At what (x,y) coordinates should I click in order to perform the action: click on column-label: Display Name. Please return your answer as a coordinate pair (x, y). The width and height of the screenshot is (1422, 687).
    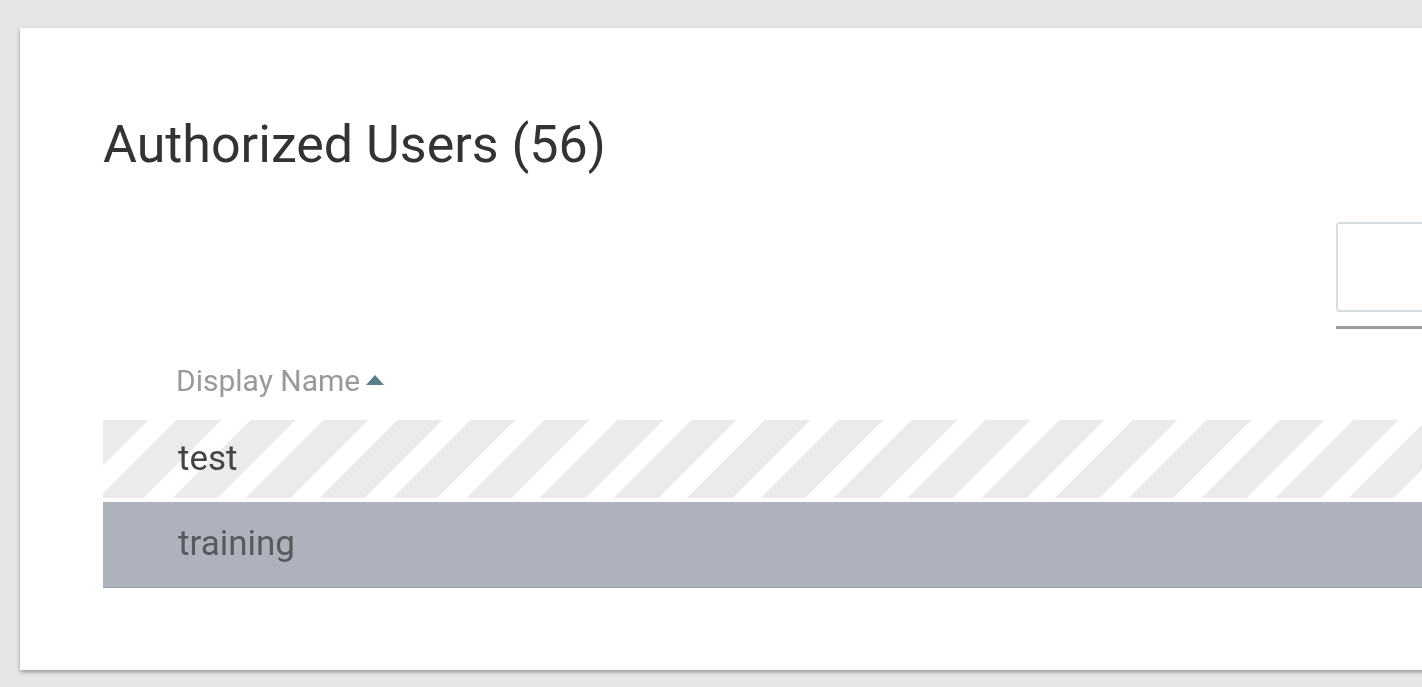
    Looking at the image, I should click on (268, 380).